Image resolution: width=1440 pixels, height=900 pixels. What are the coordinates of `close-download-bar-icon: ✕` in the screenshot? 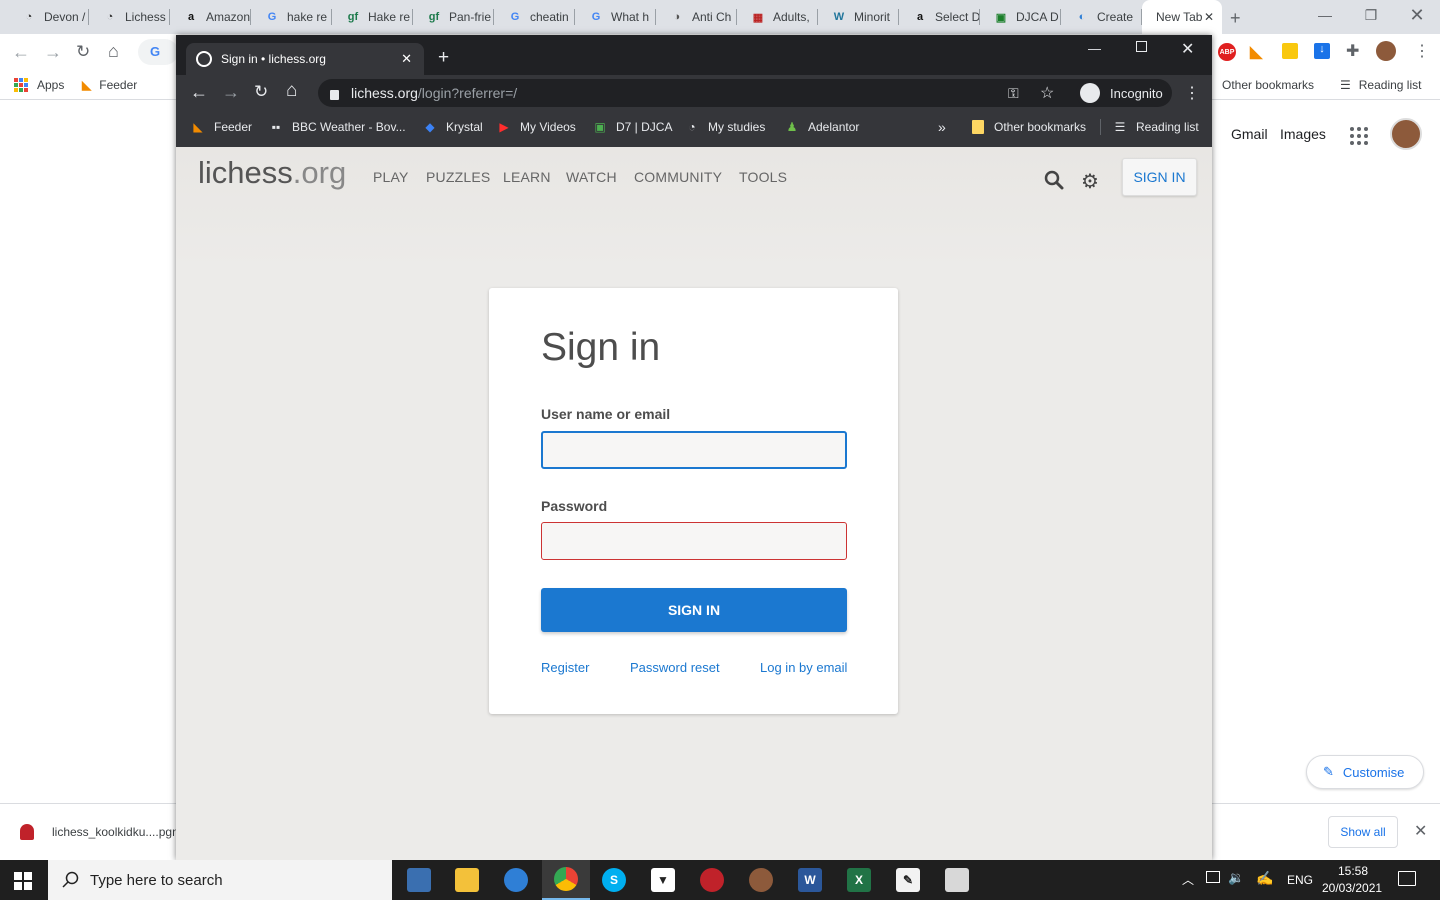 It's located at (1420, 831).